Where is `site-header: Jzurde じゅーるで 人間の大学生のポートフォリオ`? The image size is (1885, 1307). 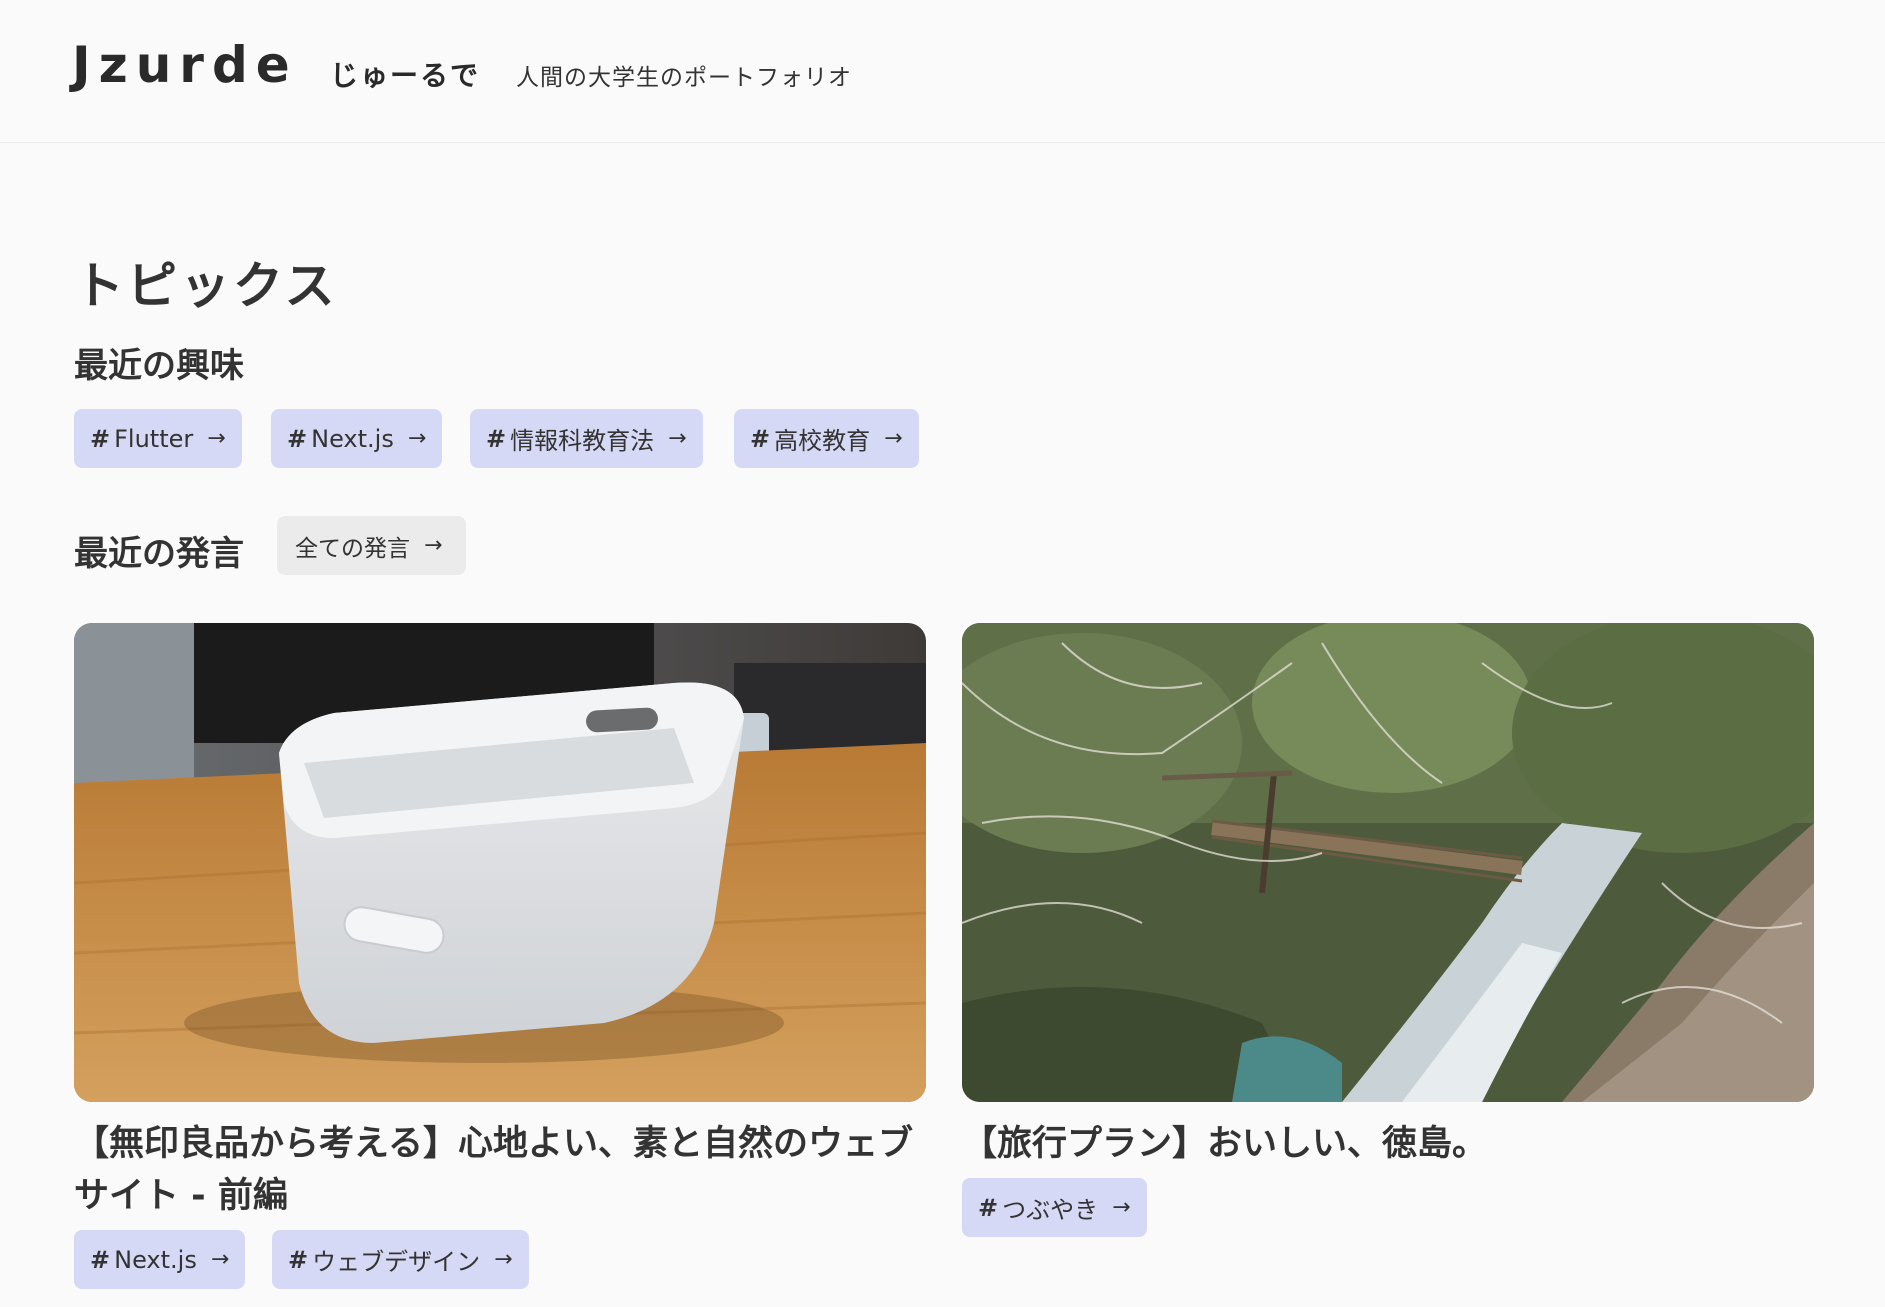 site-header: Jzurde じゅーるで 人間の大学生のポートフォリオ is located at coordinates (942, 71).